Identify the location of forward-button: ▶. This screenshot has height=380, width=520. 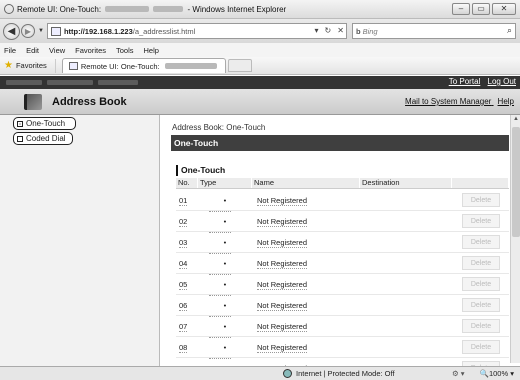
(28, 31).